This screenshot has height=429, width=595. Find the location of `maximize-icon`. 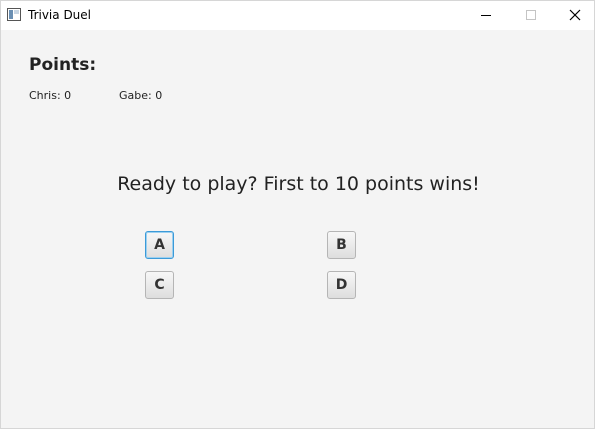

maximize-icon is located at coordinates (531, 15).